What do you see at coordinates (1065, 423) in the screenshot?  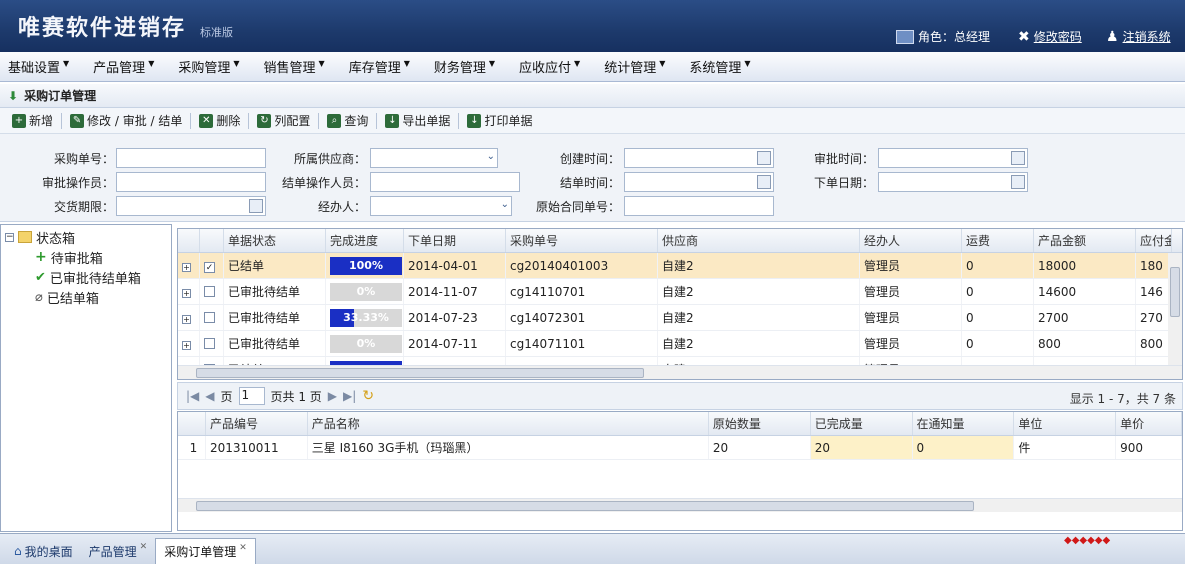 I see `column-header: 单位` at bounding box center [1065, 423].